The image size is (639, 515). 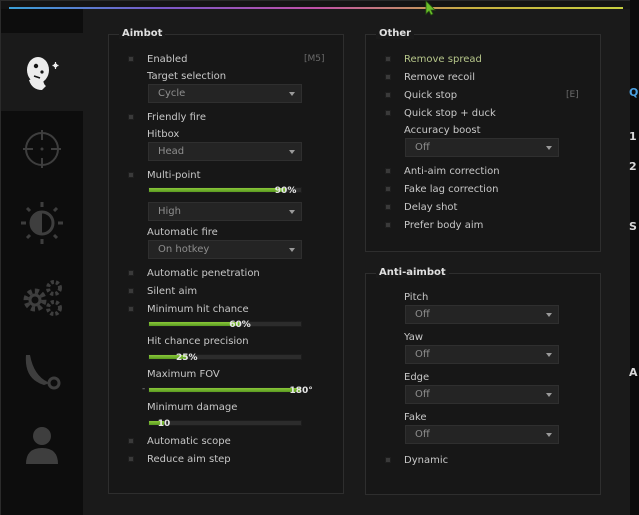 I want to click on multipoint-checkbox: Multi-point, so click(x=155, y=175).